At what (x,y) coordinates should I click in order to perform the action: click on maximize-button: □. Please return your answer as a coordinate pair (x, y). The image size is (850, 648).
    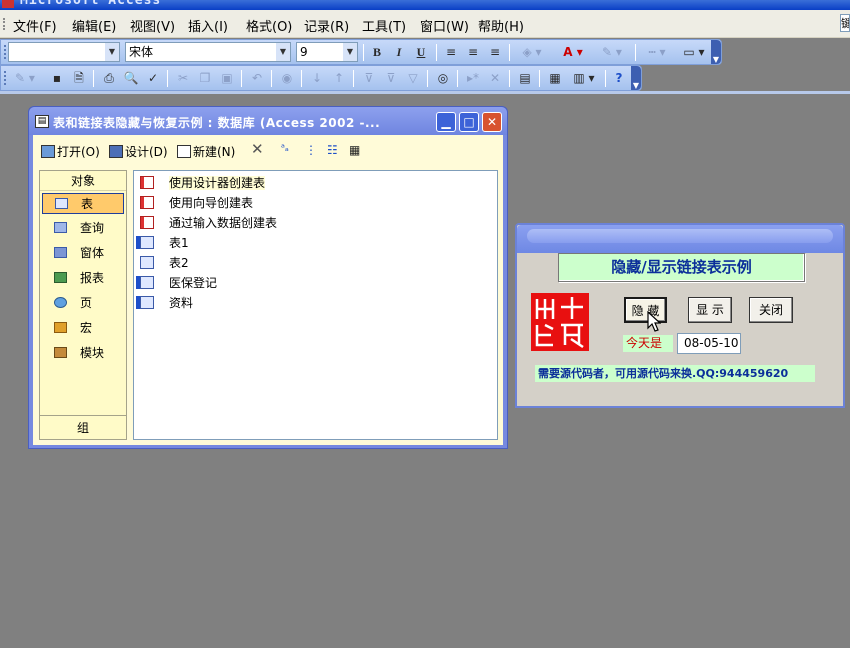
    Looking at the image, I should click on (469, 122).